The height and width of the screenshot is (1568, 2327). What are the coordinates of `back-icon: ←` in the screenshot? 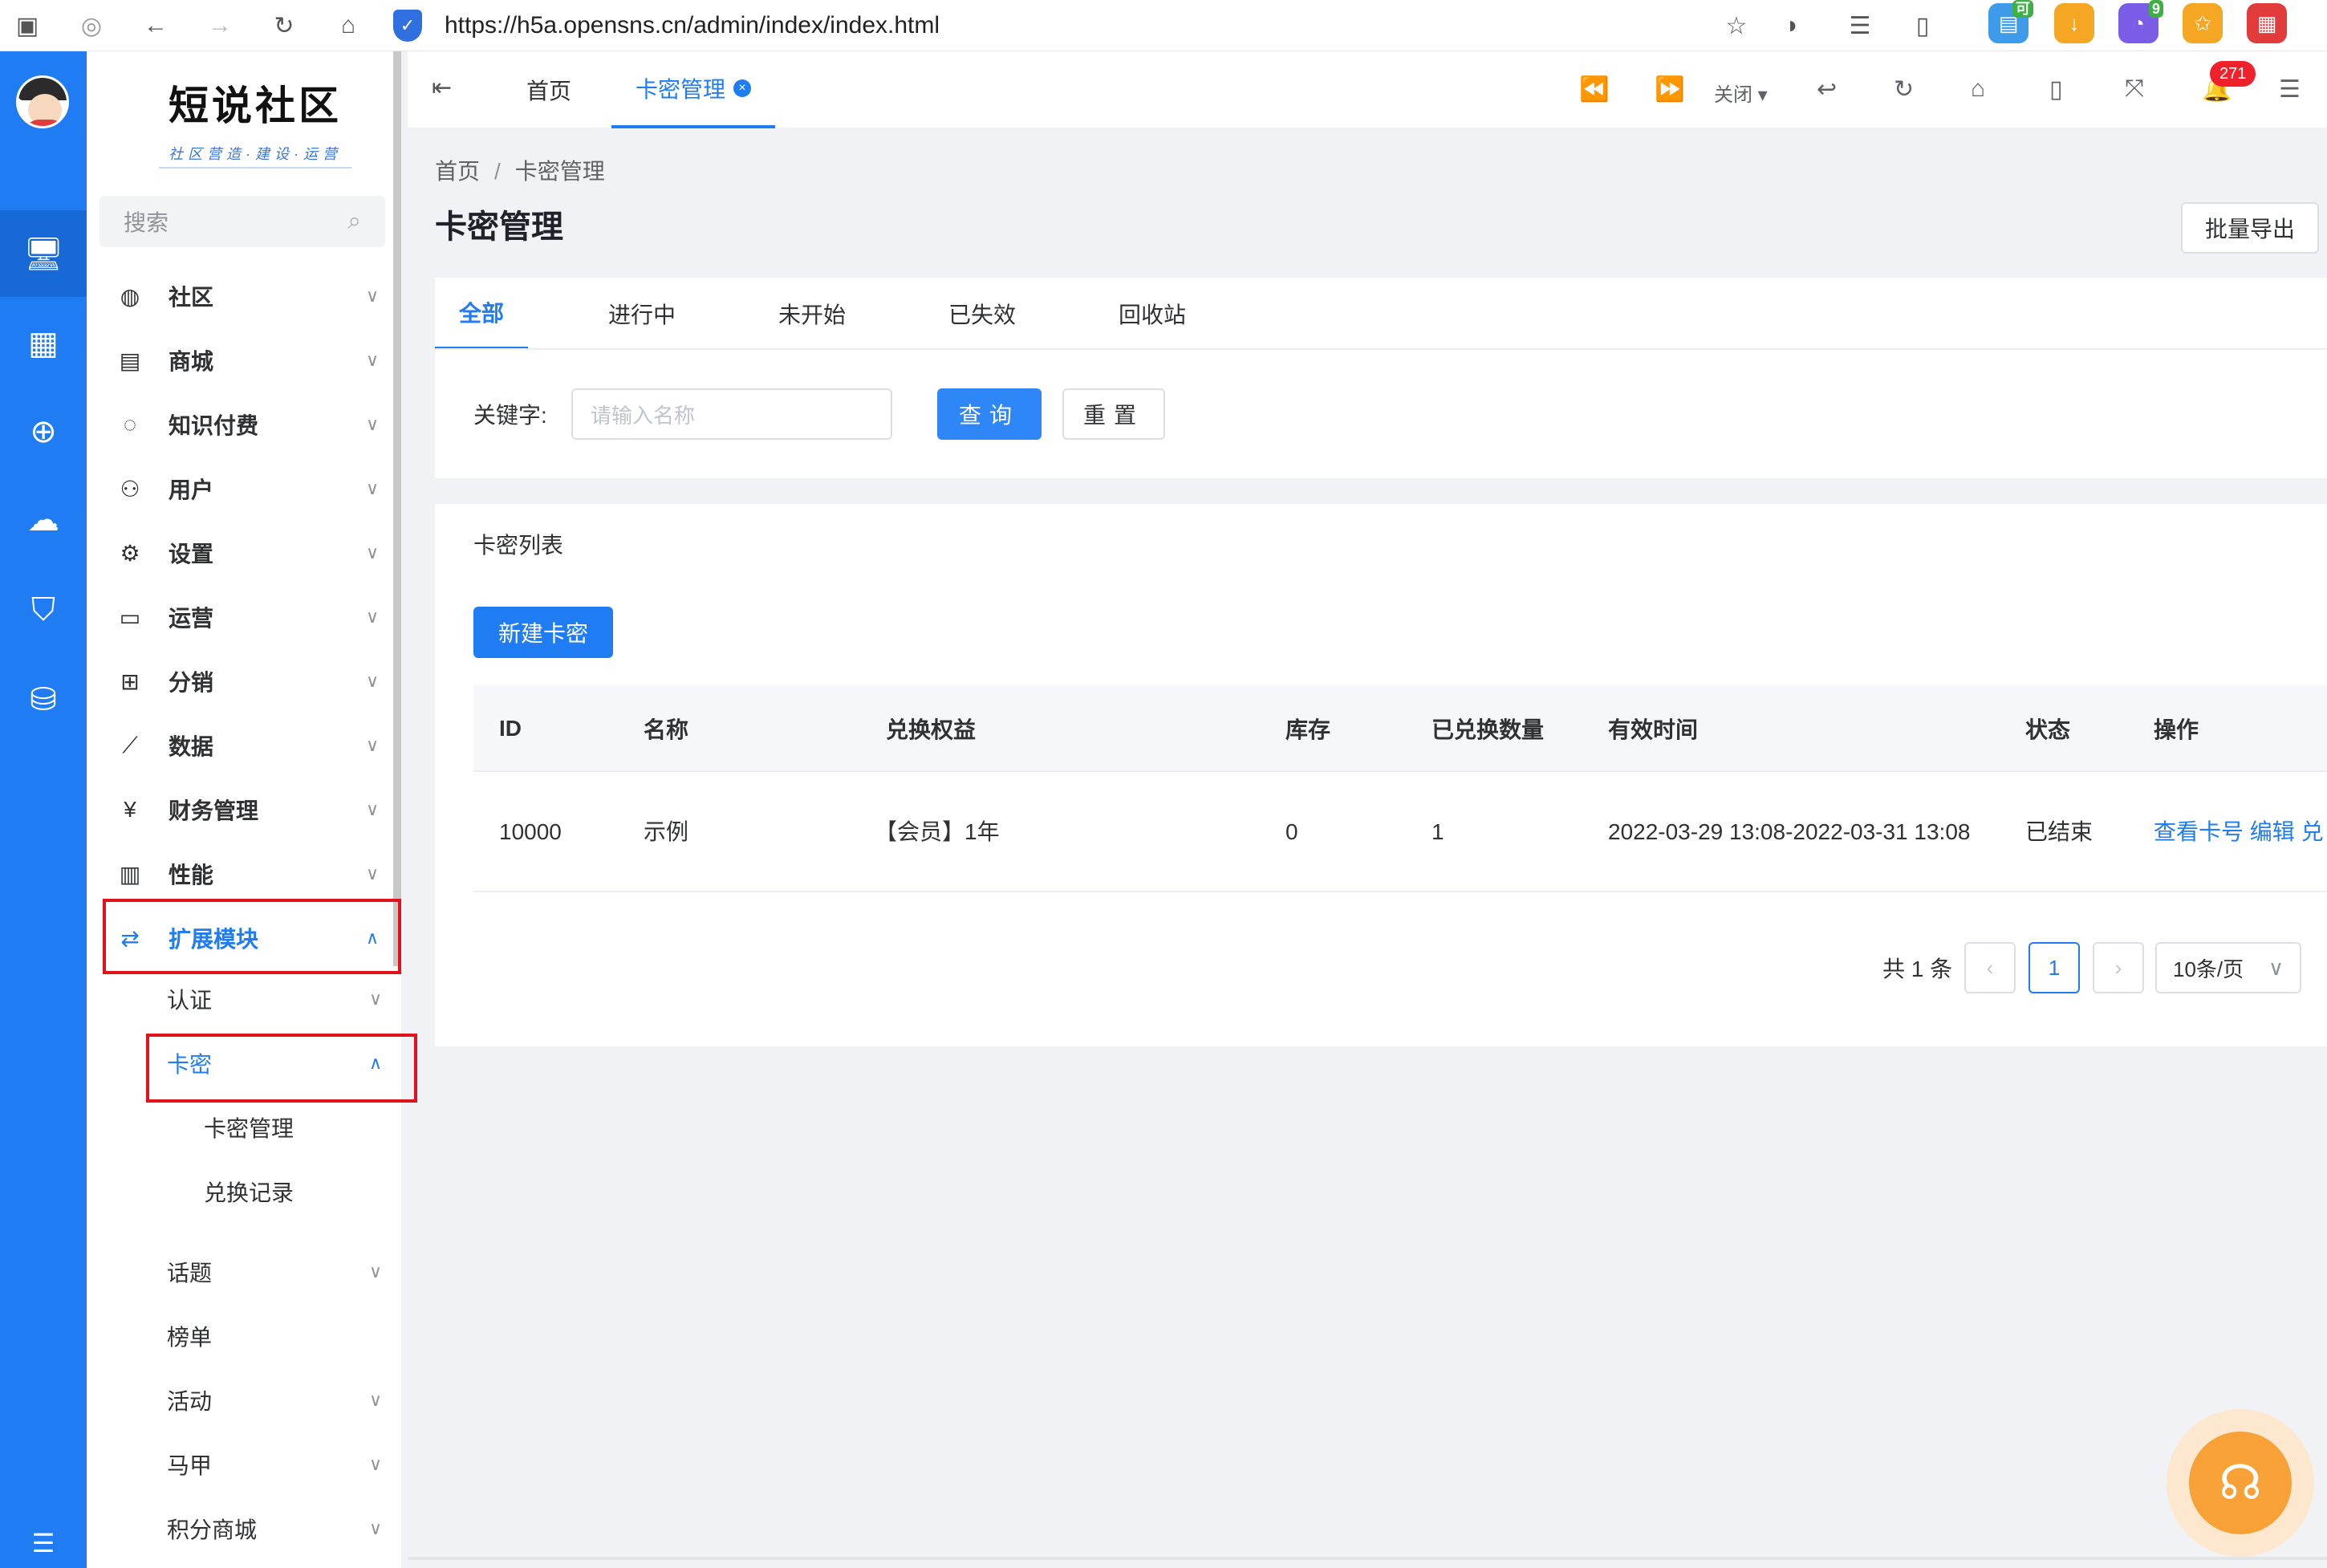 It's located at (156, 26).